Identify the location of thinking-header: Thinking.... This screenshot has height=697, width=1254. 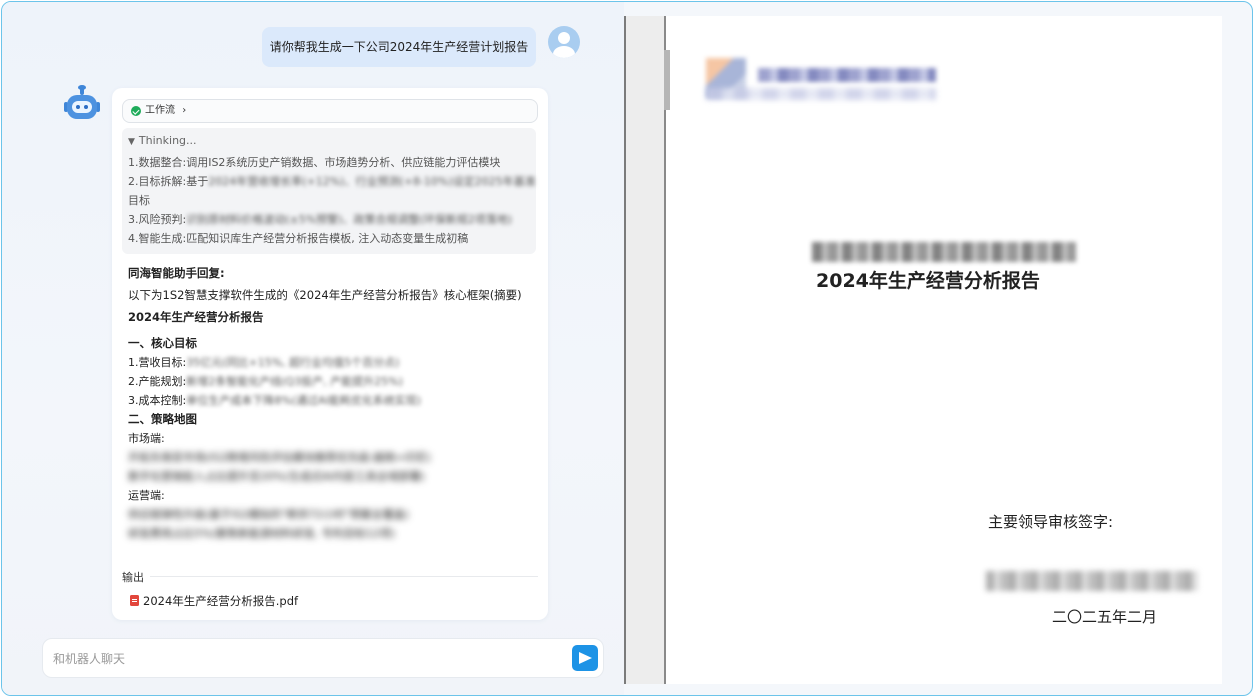
(167, 140).